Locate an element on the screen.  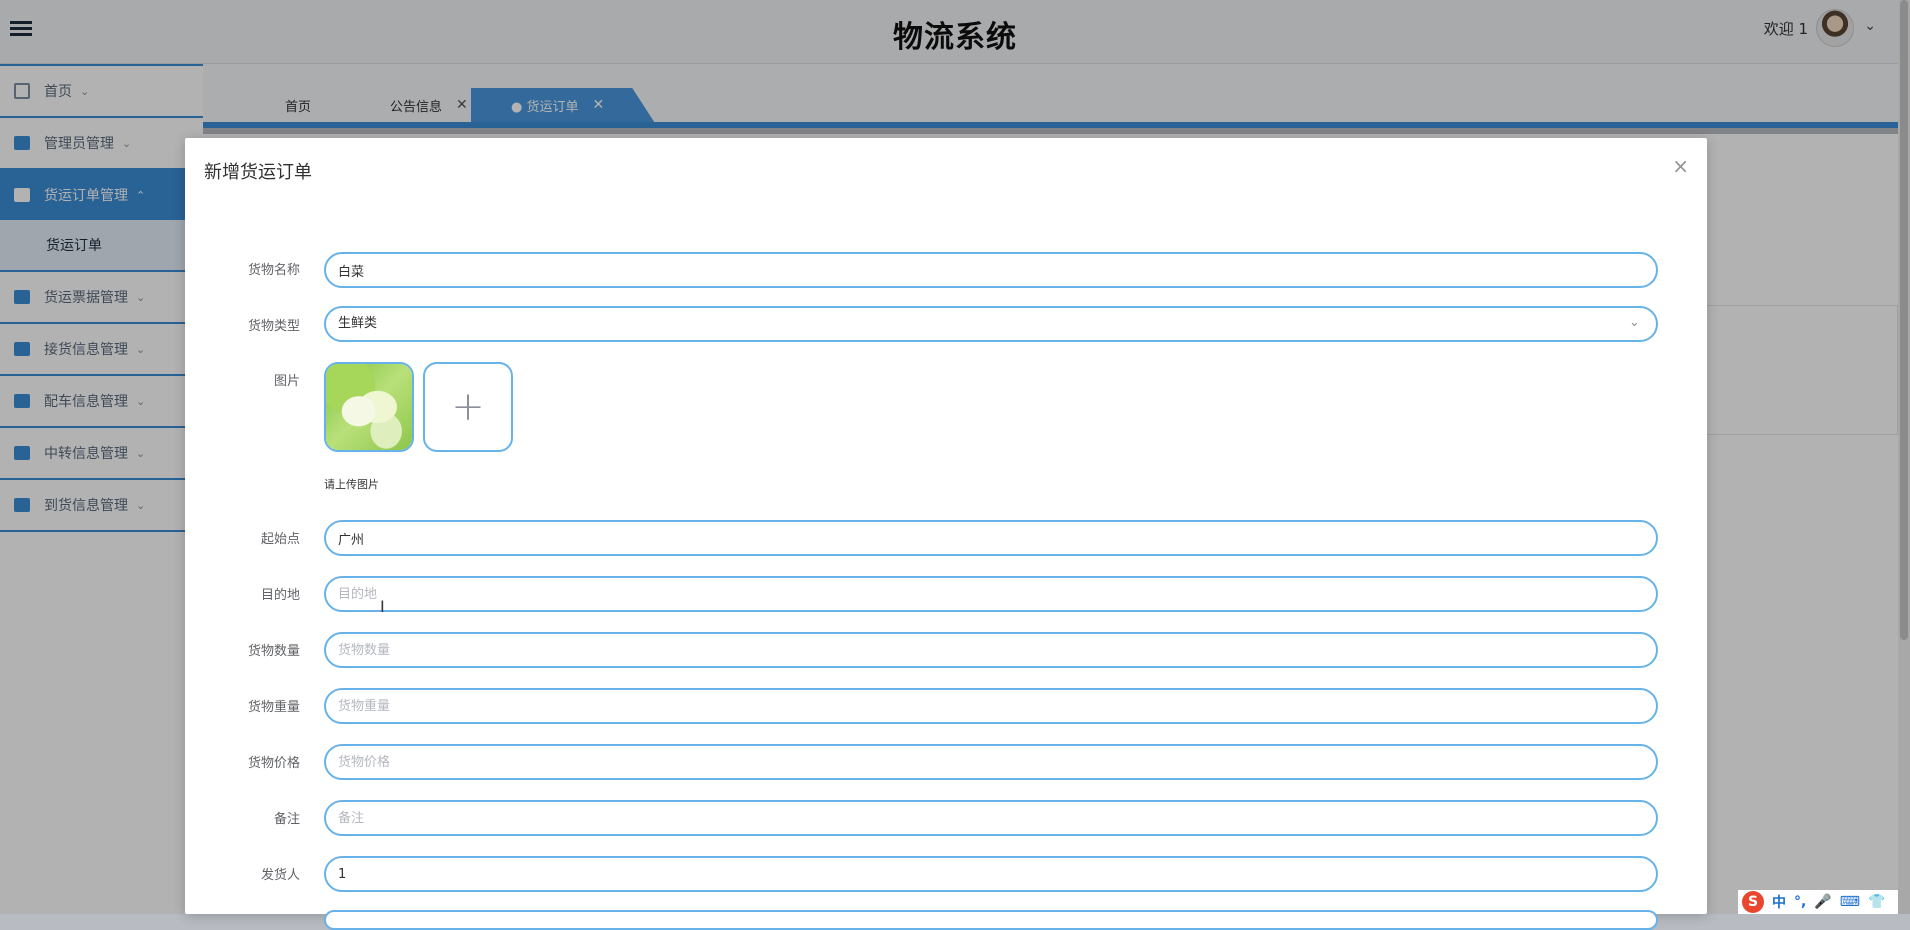
uploaded-image-thumb is located at coordinates (369, 407).